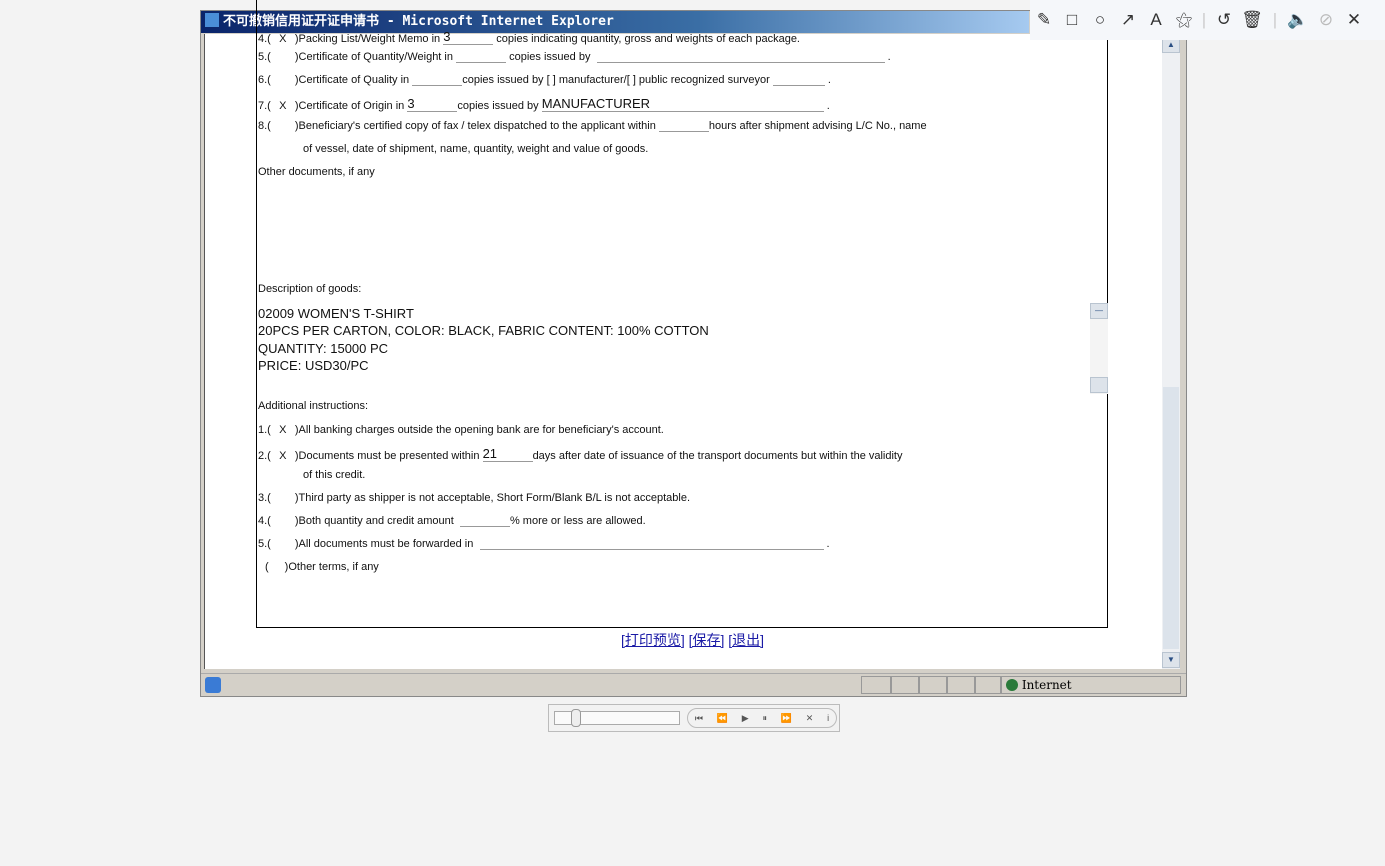 The width and height of the screenshot is (1385, 866). Describe the element at coordinates (1171, 353) in the screenshot. I see `page-scrollbar: ▲ ▼` at that location.